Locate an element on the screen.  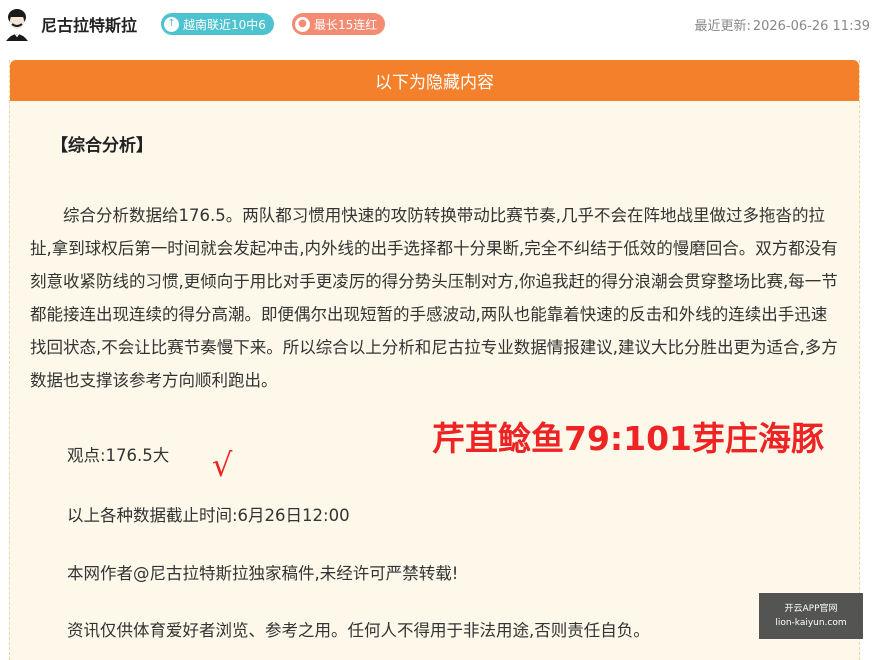
author-name: 尼古拉特斯拉 is located at coordinates (89, 24).